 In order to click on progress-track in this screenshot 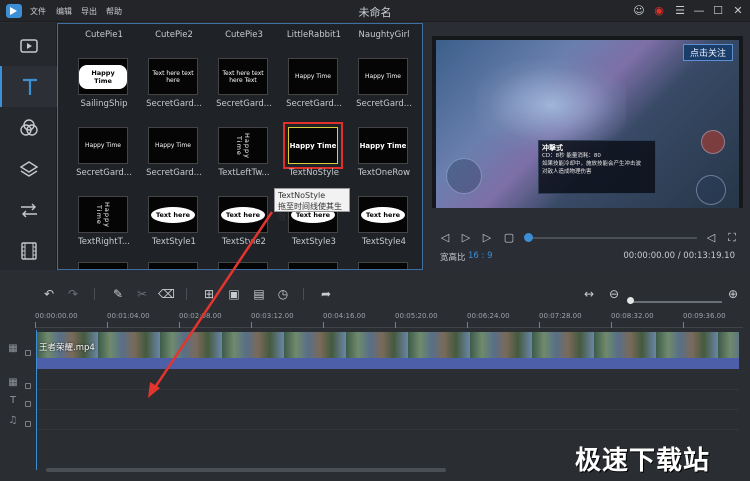, I will do `click(612, 238)`.